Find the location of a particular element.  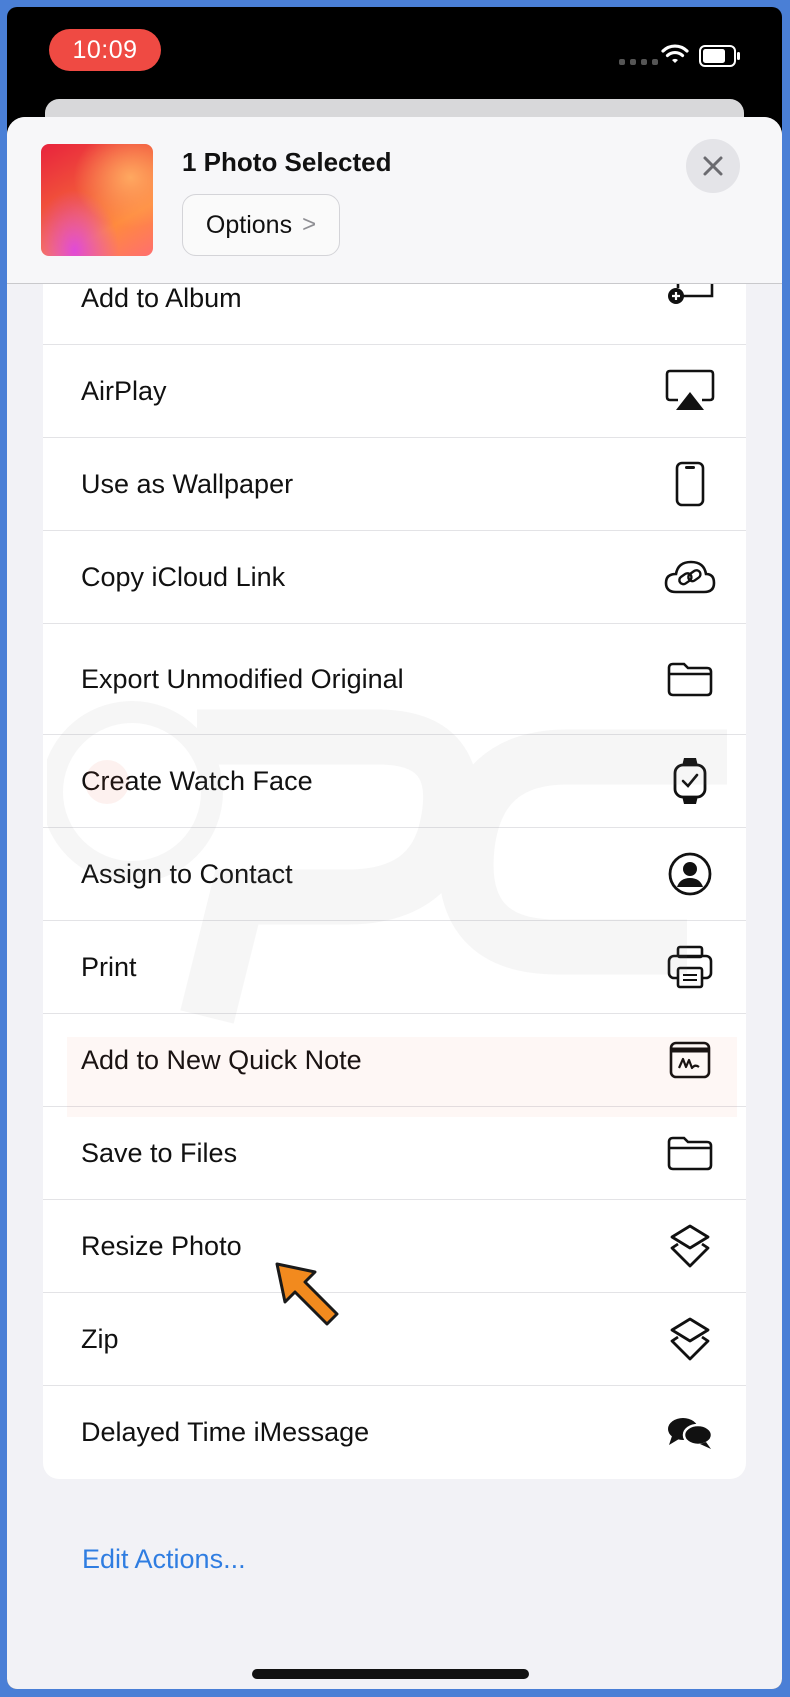

phone-icon is located at coordinates (690, 484).